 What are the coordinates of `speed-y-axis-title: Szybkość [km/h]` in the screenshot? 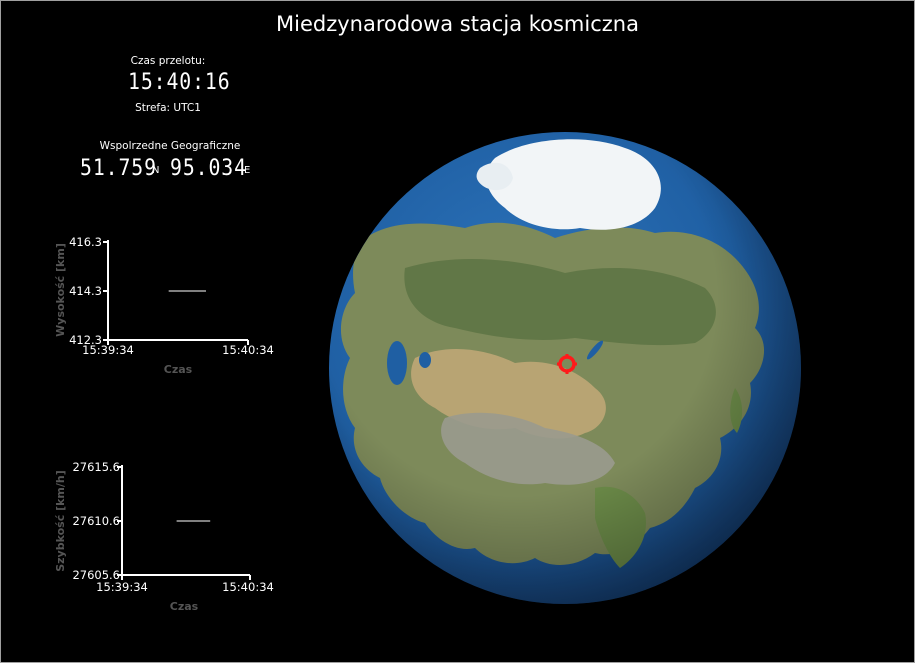 It's located at (60, 521).